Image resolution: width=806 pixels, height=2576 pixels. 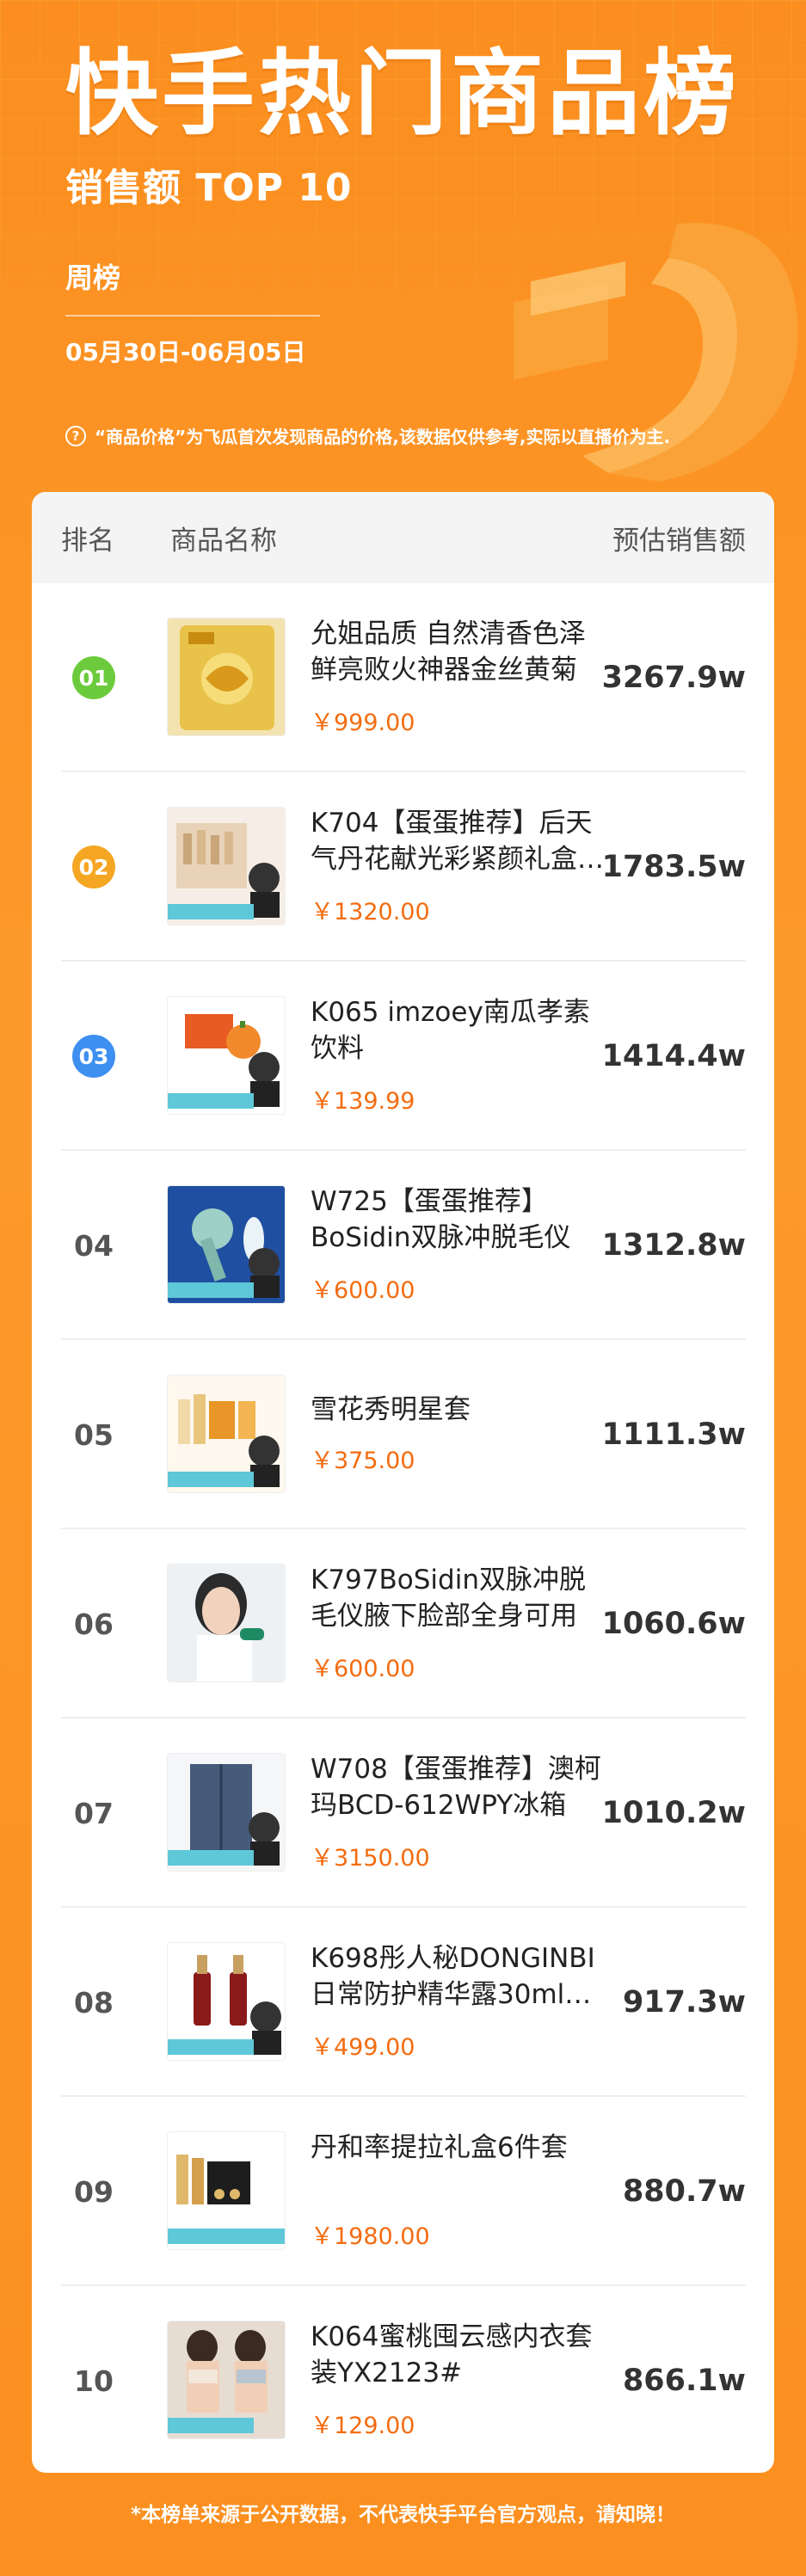 What do you see at coordinates (459, 1787) in the screenshot?
I see `product-name: W708【蛋蛋推荐】澳柯玛BCD-612WPY冰箱` at bounding box center [459, 1787].